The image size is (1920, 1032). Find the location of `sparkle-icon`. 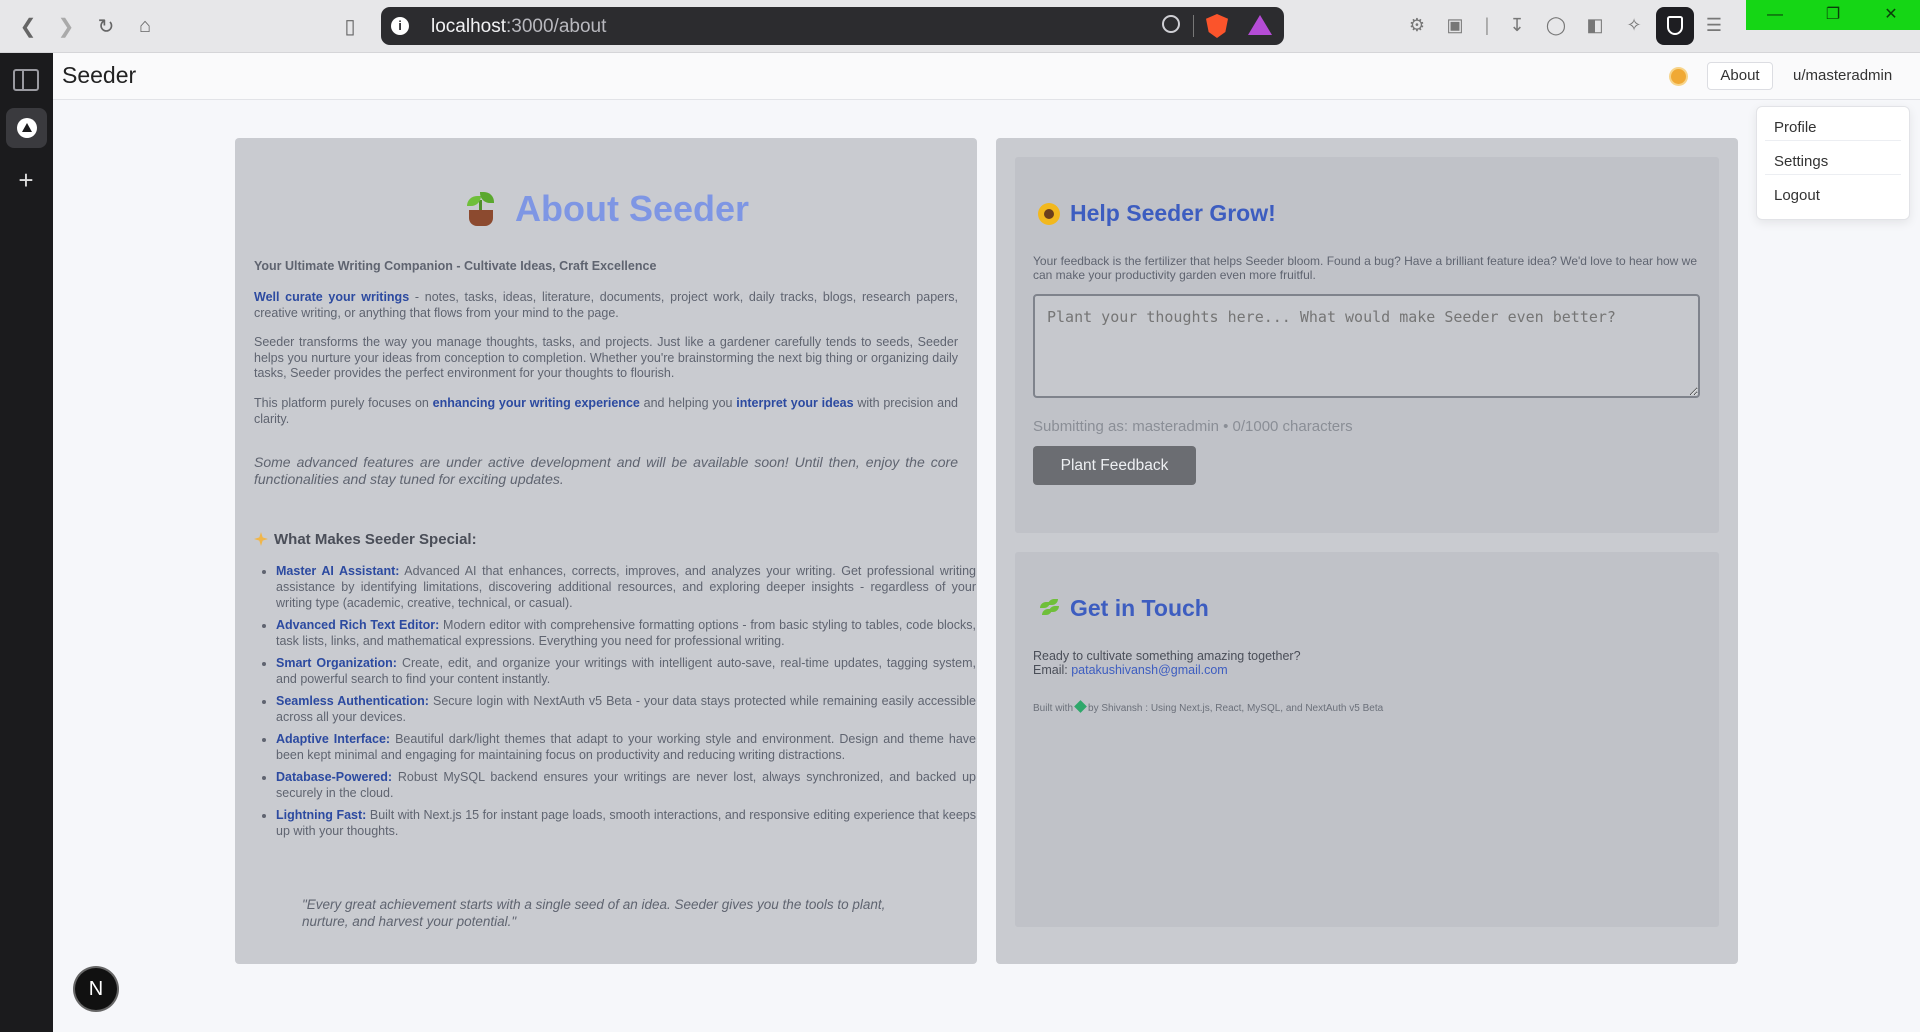

sparkle-icon is located at coordinates (261, 539).